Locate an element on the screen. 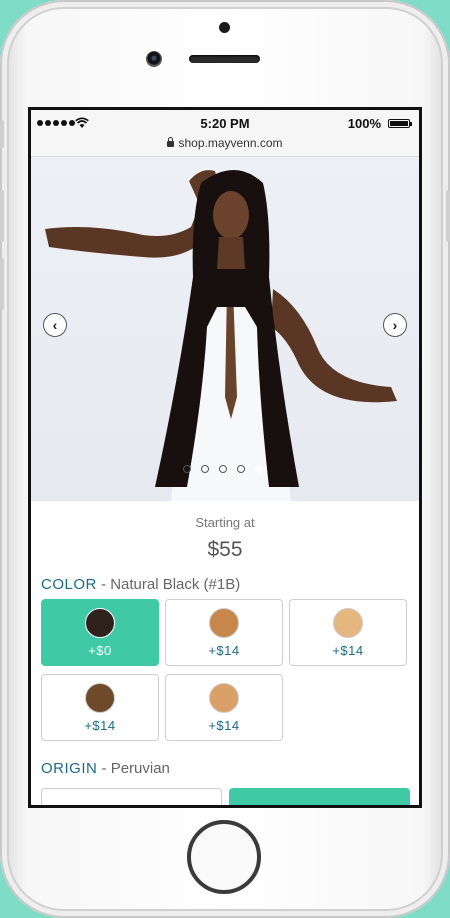 The image size is (450, 918). swatch-price: +$0 is located at coordinates (100, 650).